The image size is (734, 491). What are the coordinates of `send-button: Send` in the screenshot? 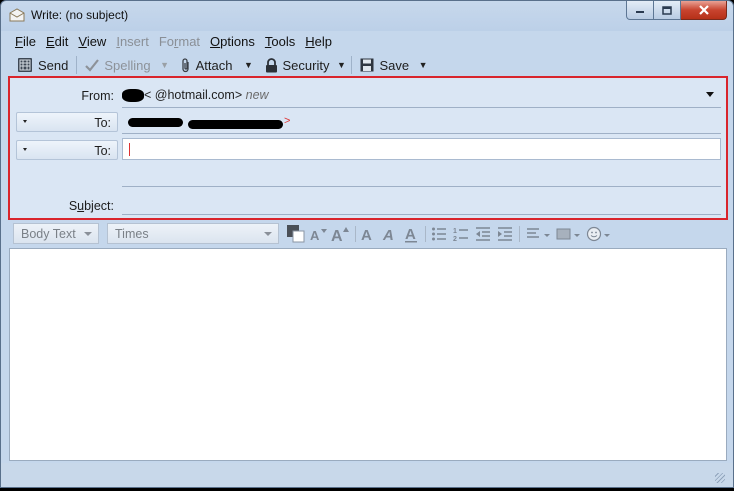 It's located at (42, 65).